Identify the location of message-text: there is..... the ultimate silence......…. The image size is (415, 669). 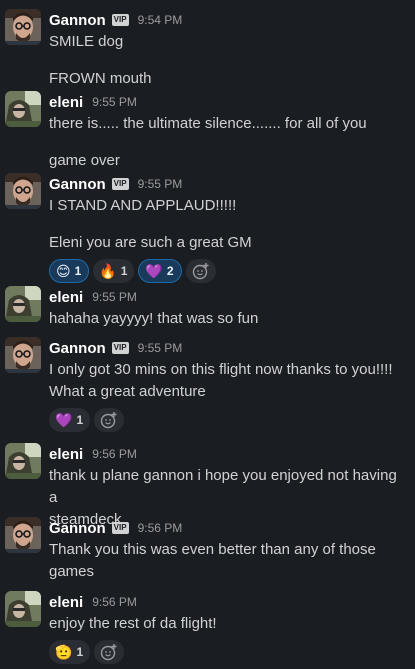
(208, 123).